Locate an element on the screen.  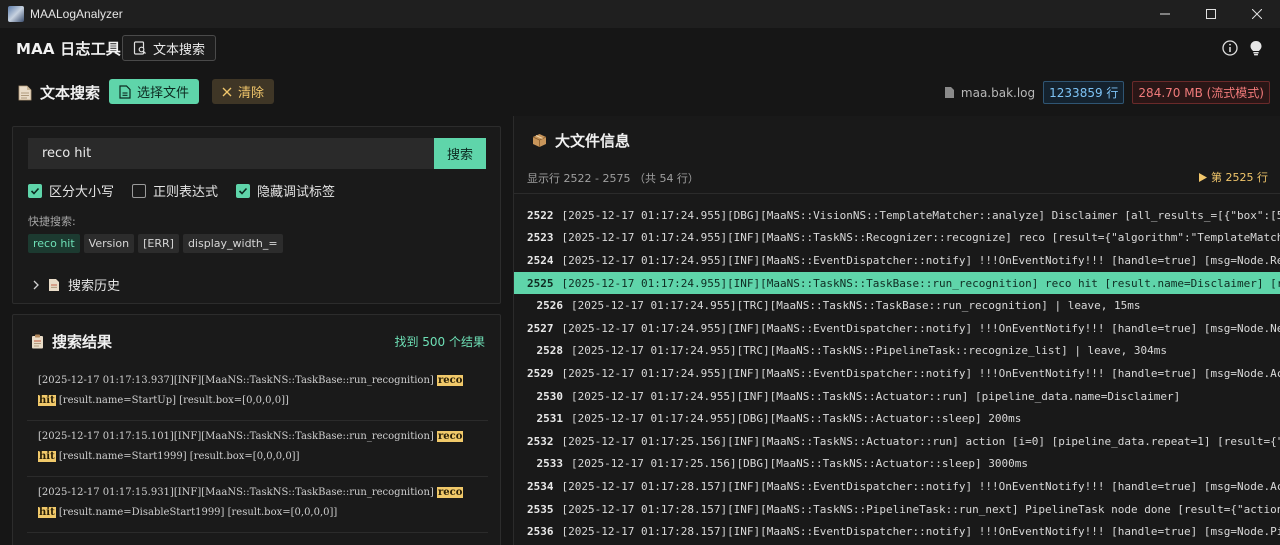
viewer-title-text: 大文件信息 is located at coordinates (593, 141).